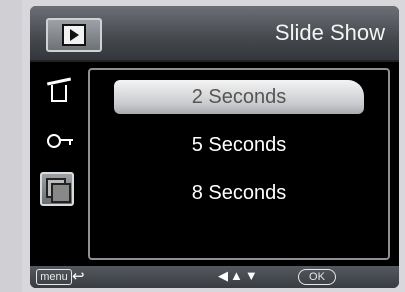  What do you see at coordinates (57, 189) in the screenshot?
I see `slideshow-icon` at bounding box center [57, 189].